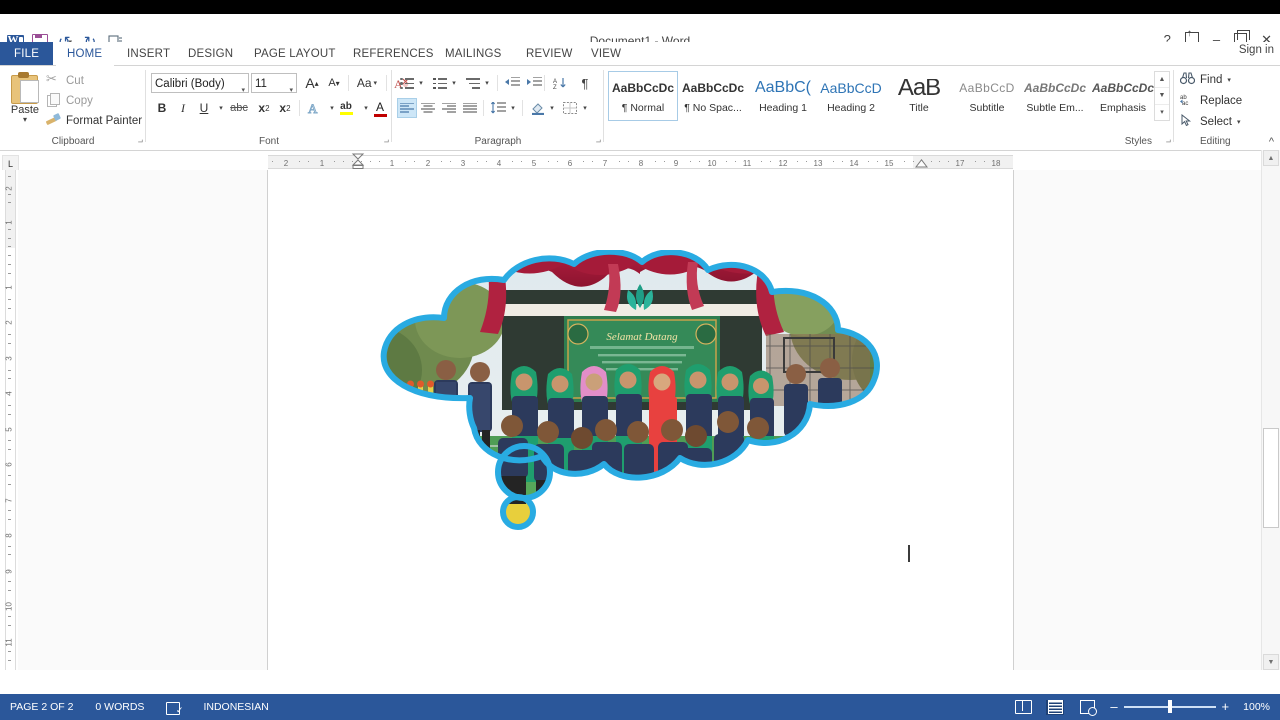 Image resolution: width=1280 pixels, height=720 pixels. I want to click on tab-mailings: MAILINGS, so click(473, 54).